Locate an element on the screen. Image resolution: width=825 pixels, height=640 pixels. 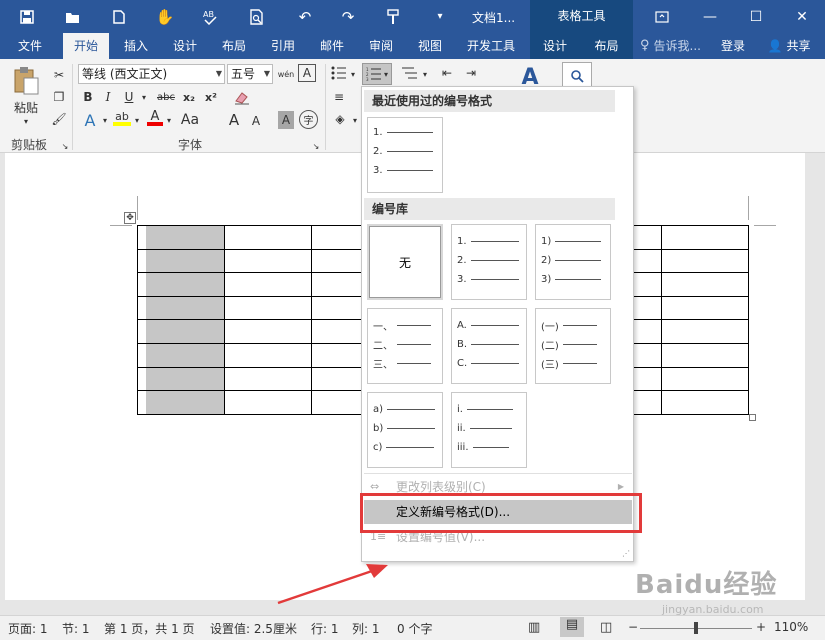
zoom-in-icon: + is located at coordinates (761, 627).